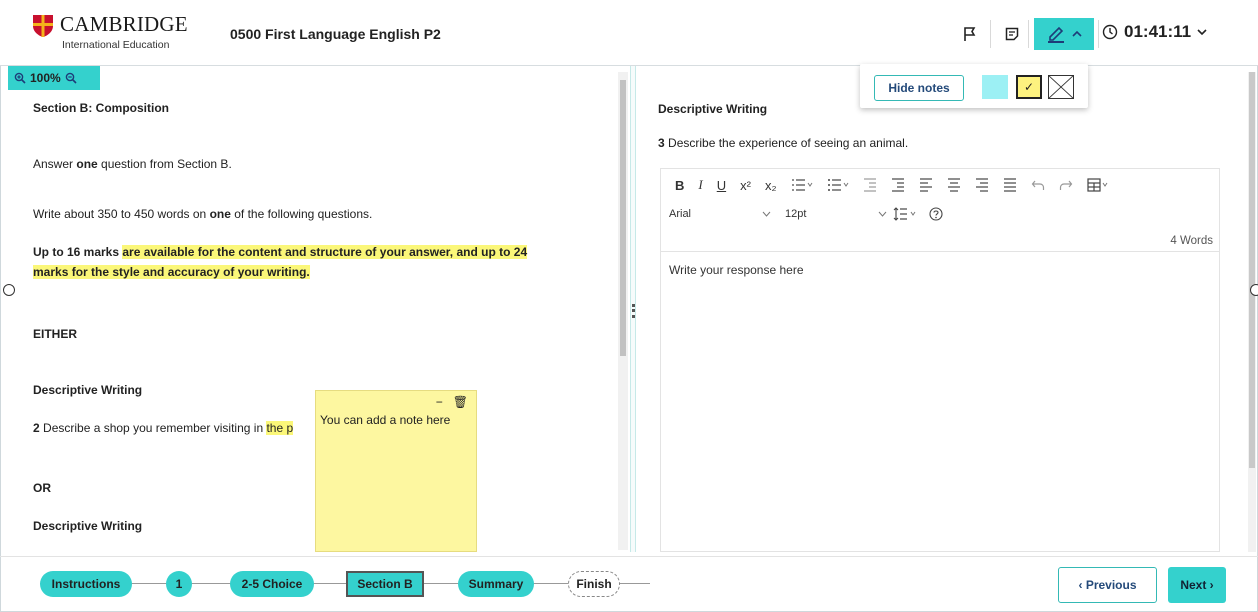 The width and height of the screenshot is (1258, 612). I want to click on note-toolbar: − 🗑, so click(452, 402).